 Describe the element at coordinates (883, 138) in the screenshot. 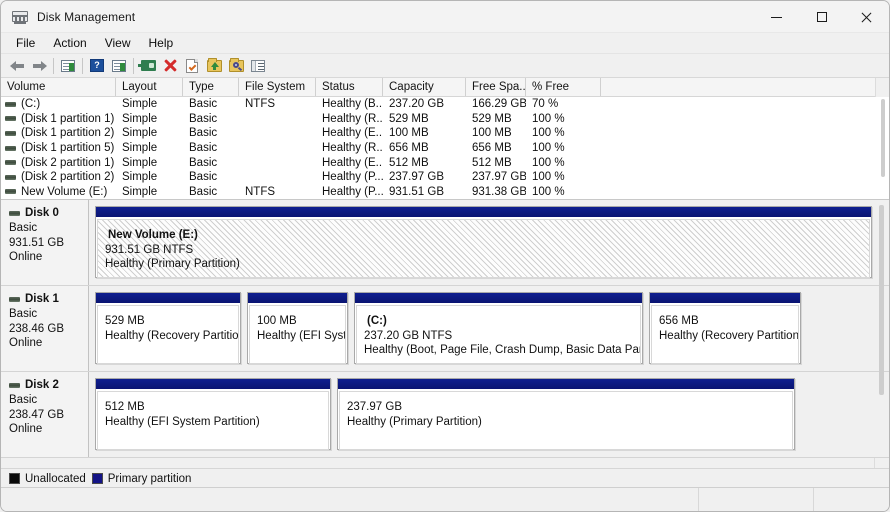

I see `volume-list-scrollbar-thumb` at that location.